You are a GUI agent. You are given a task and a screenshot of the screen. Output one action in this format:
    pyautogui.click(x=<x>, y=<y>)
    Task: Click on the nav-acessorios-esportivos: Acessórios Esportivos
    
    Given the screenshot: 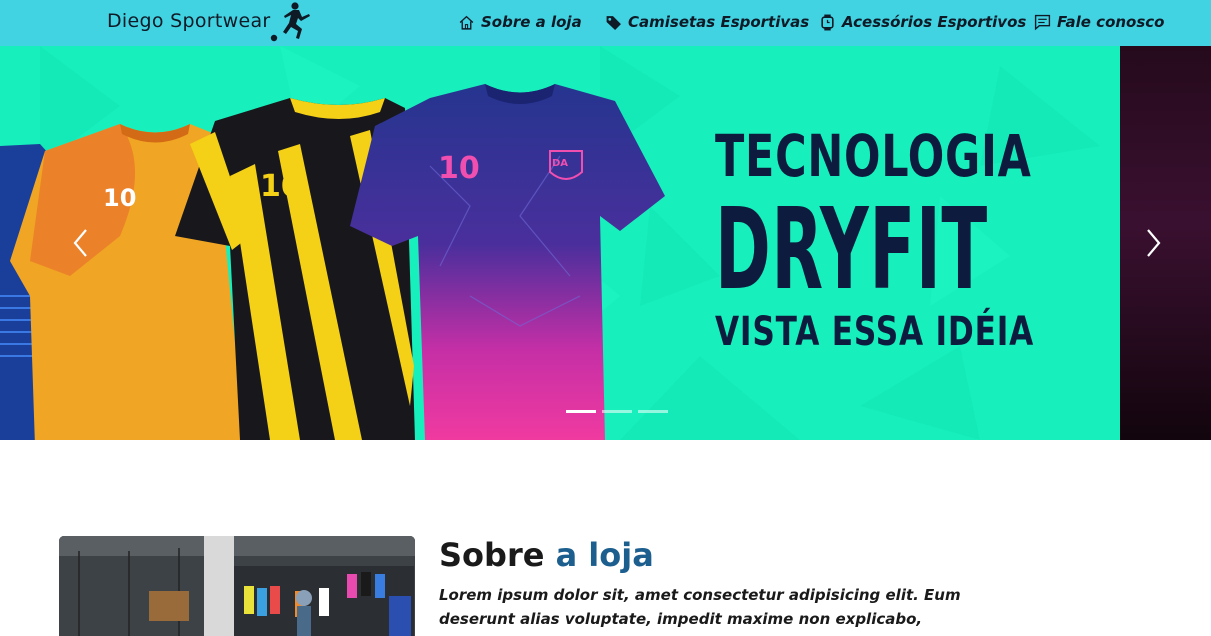 What is the action you would take?
    pyautogui.click(x=922, y=22)
    